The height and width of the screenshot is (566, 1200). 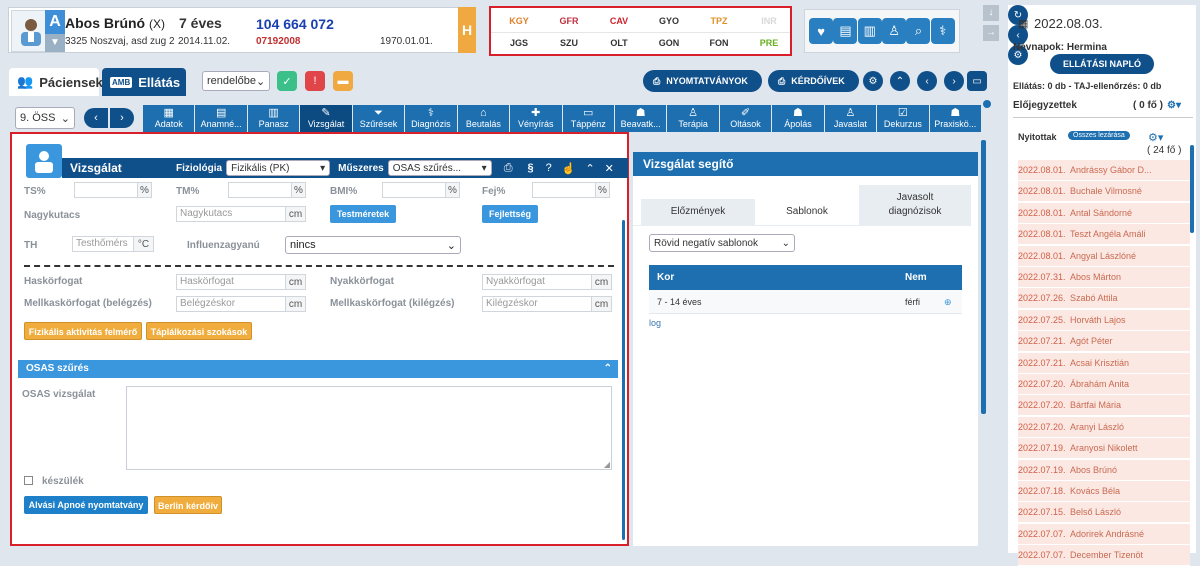 What do you see at coordinates (188, 505) in the screenshot?
I see `berlin-kerdoiv-button: Berlin kérdőív` at bounding box center [188, 505].